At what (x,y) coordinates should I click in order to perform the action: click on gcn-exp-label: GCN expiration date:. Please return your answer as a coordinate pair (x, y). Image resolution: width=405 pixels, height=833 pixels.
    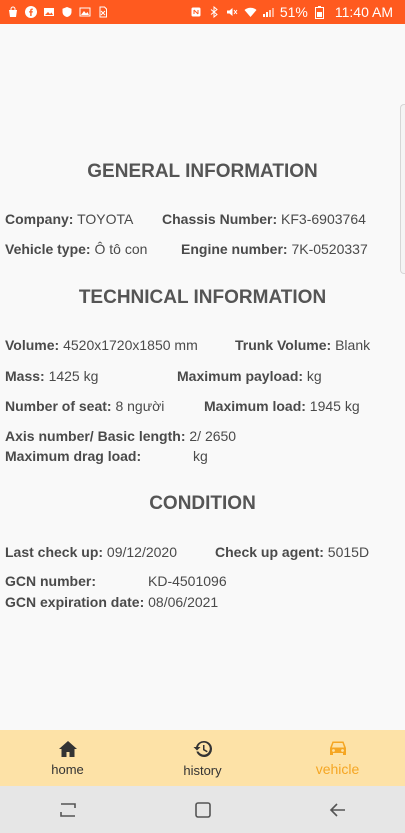
    Looking at the image, I should click on (75, 602).